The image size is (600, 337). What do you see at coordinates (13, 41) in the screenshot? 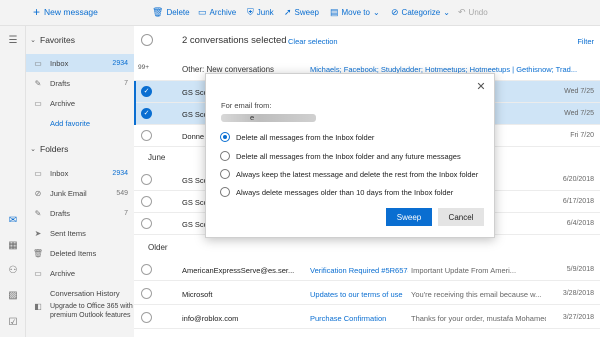
I see `hamburger-icon: ☰` at bounding box center [13, 41].